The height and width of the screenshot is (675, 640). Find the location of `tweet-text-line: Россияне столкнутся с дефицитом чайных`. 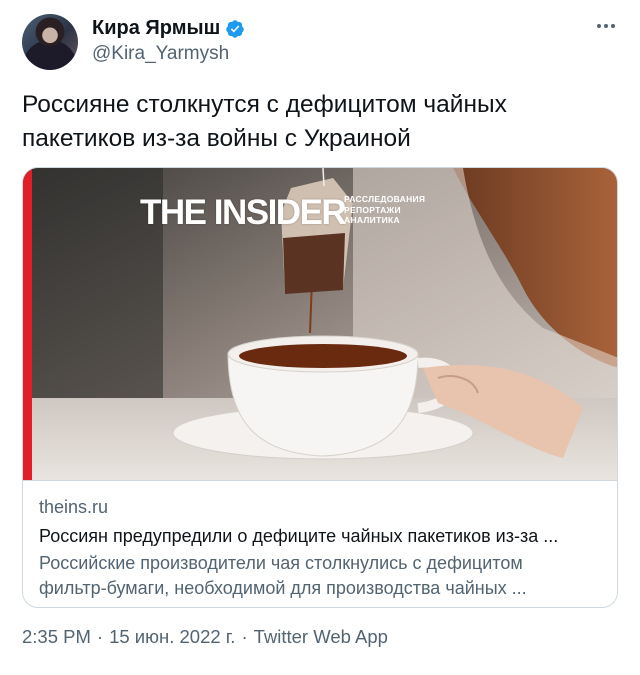

tweet-text-line: Россияне столкнутся с дефицитом чайных is located at coordinates (264, 104).